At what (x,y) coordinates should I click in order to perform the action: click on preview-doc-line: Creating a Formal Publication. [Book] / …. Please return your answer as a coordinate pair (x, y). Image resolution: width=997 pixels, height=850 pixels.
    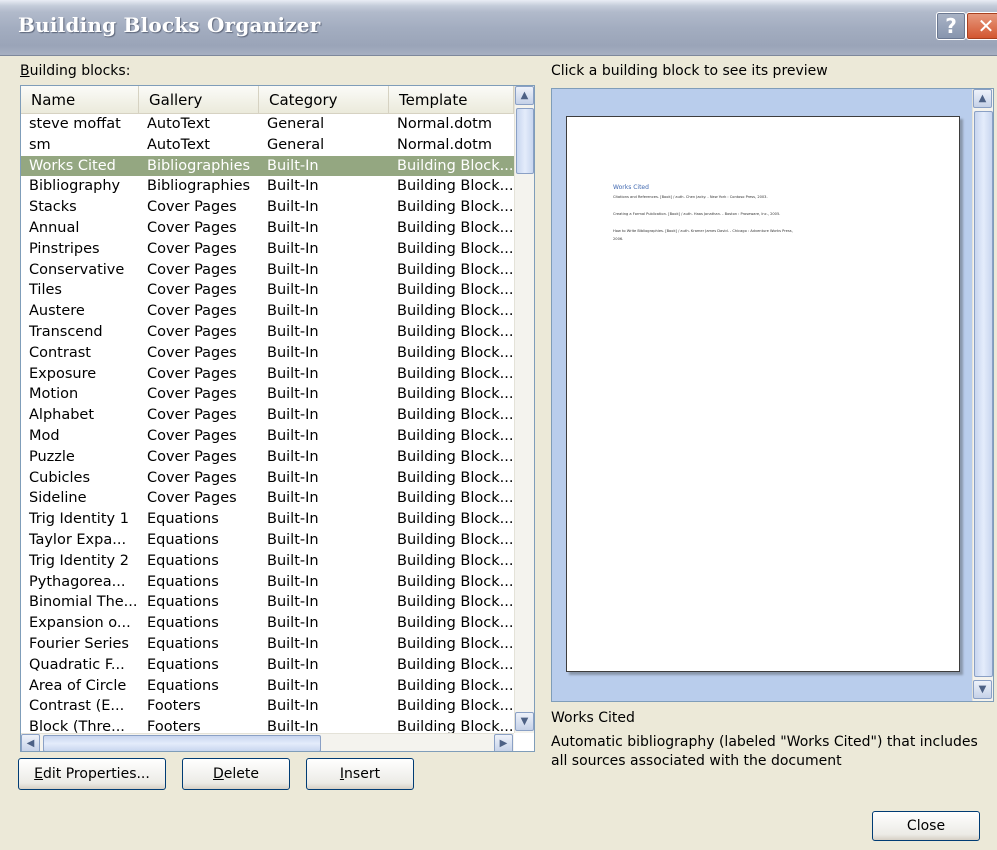
    Looking at the image, I should click on (697, 214).